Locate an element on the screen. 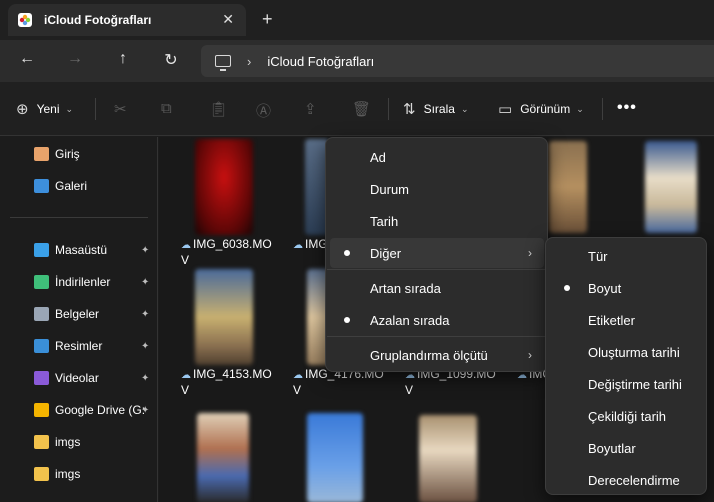 The height and width of the screenshot is (502, 714). sidebar-item: Giriş is located at coordinates (78, 154).